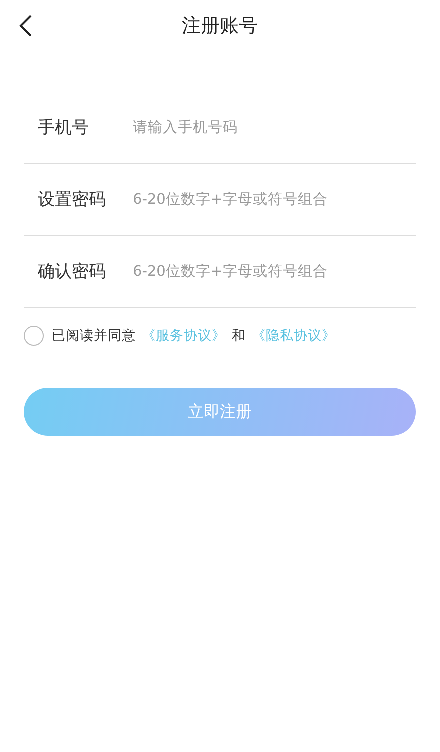 This screenshot has width=440, height=752. What do you see at coordinates (184, 336) in the screenshot?
I see `service-agreement-link: 《服务协议》` at bounding box center [184, 336].